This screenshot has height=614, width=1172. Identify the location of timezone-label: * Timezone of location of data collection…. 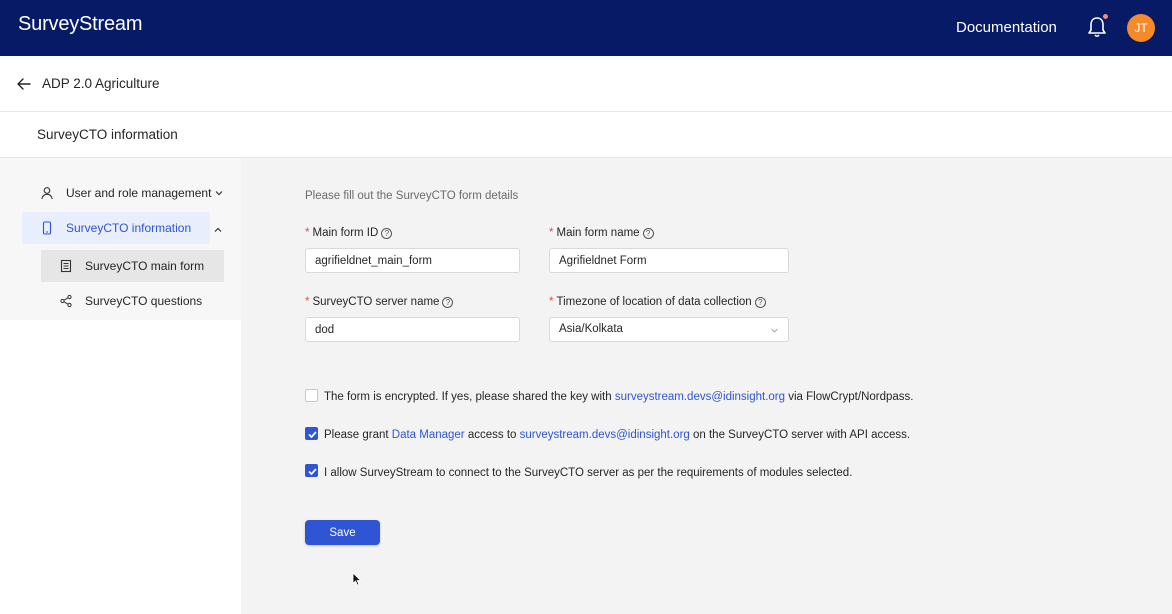
(657, 302).